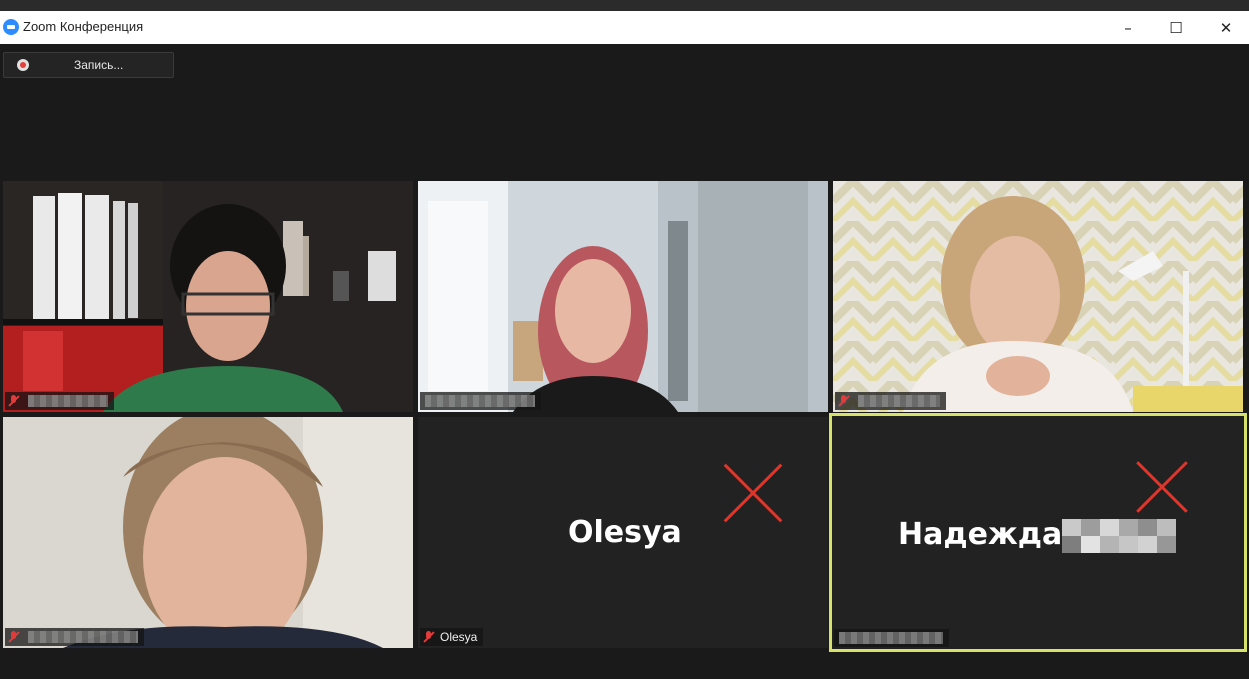 This screenshot has width=1249, height=679. Describe the element at coordinates (83, 26) in the screenshot. I see `window-title: Zoom Конференция` at that location.